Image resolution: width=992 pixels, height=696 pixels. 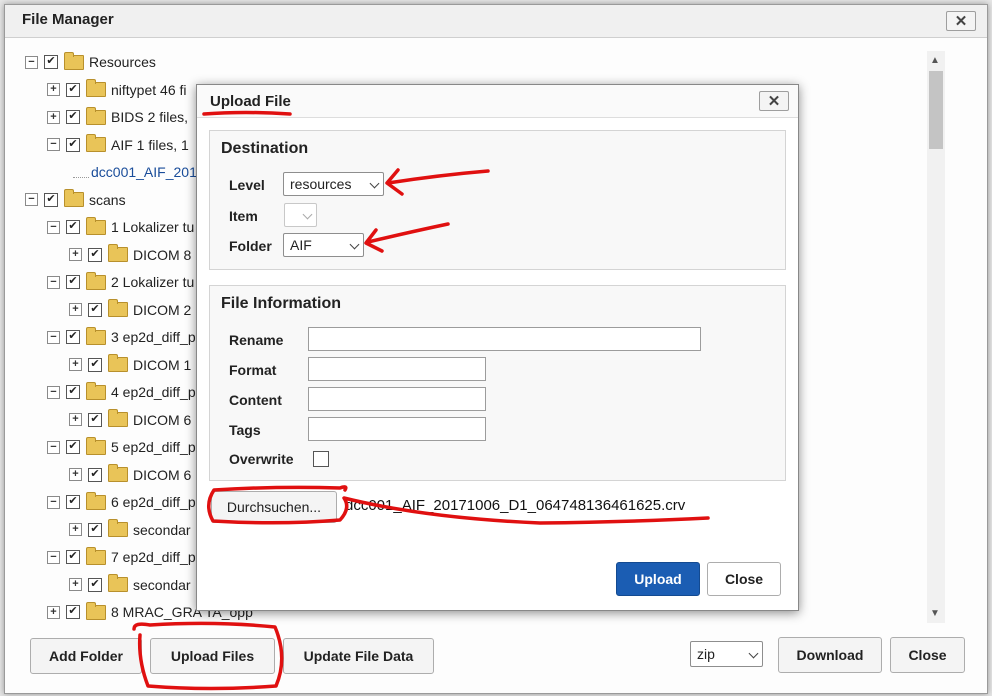 I want to click on tree-folder-row: − ✔ 5 ep2d_diff_p, so click(x=121, y=447).